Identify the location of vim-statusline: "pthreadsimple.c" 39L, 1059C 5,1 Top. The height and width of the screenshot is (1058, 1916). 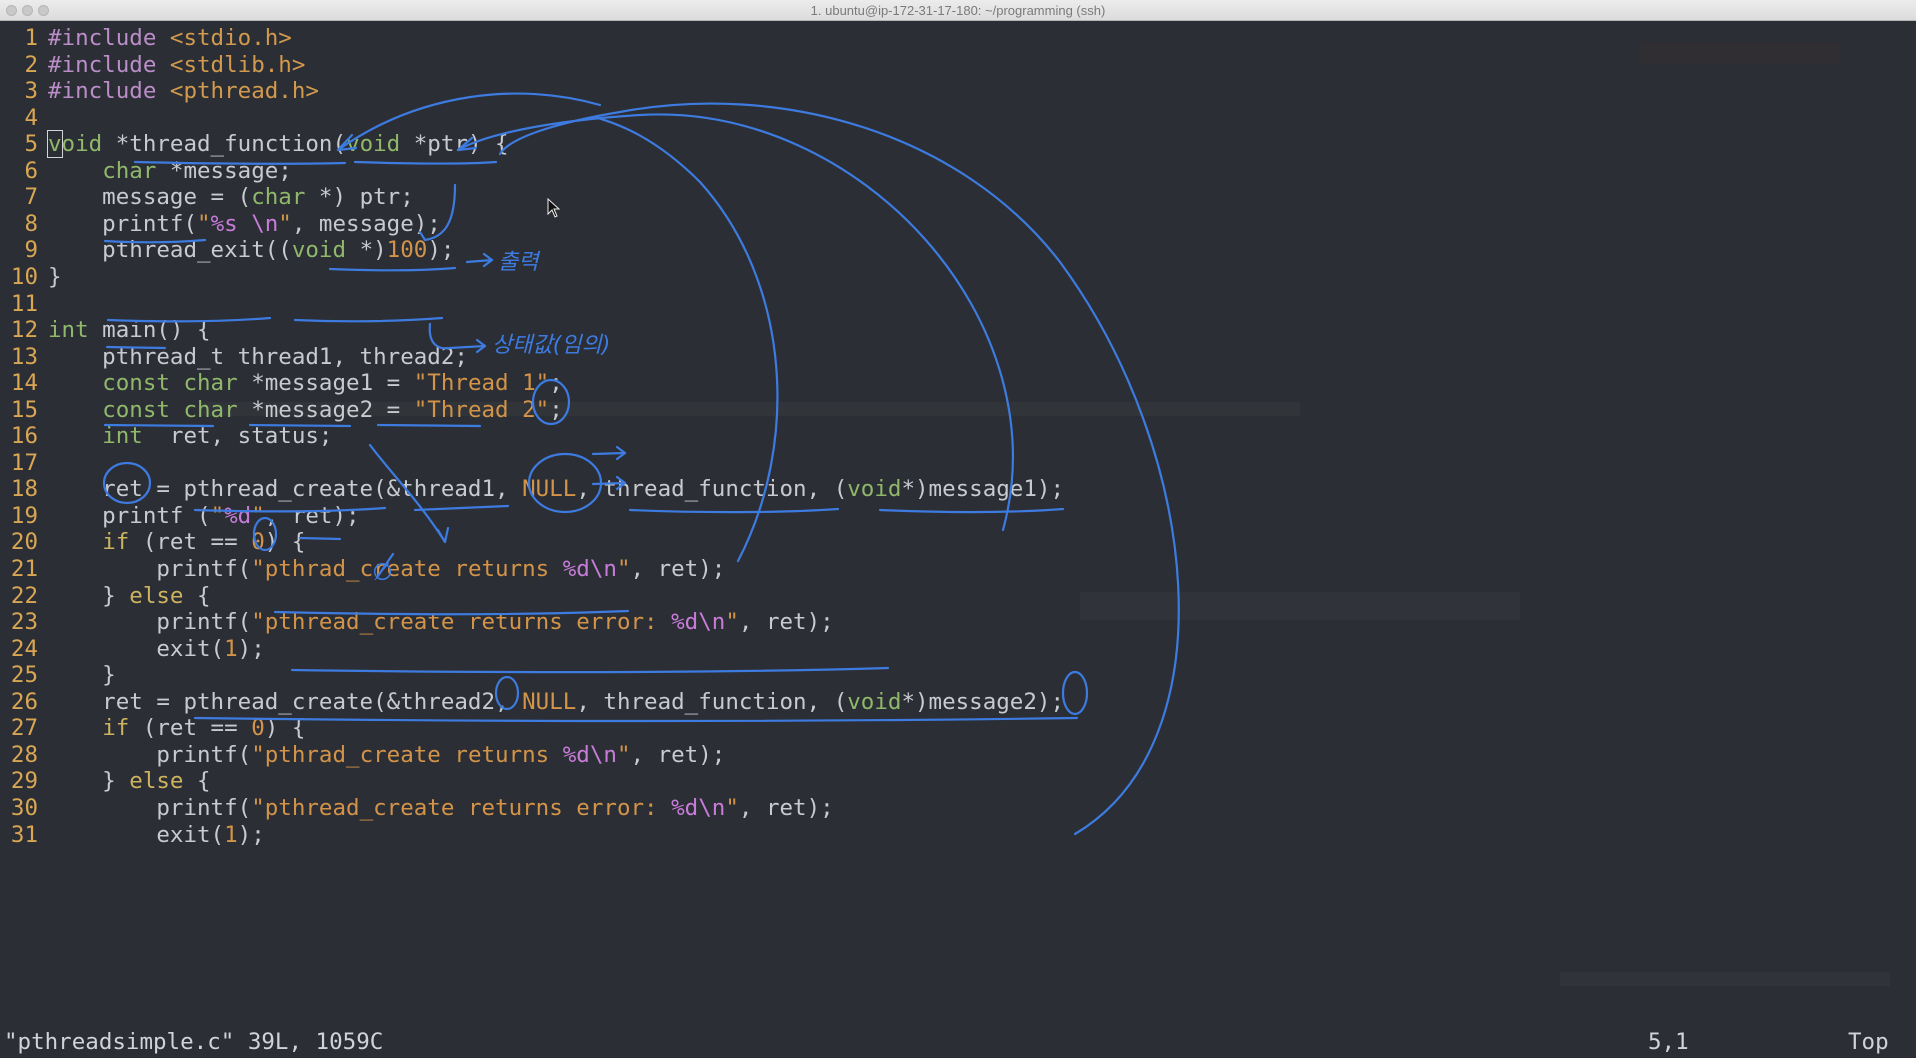
(958, 1042).